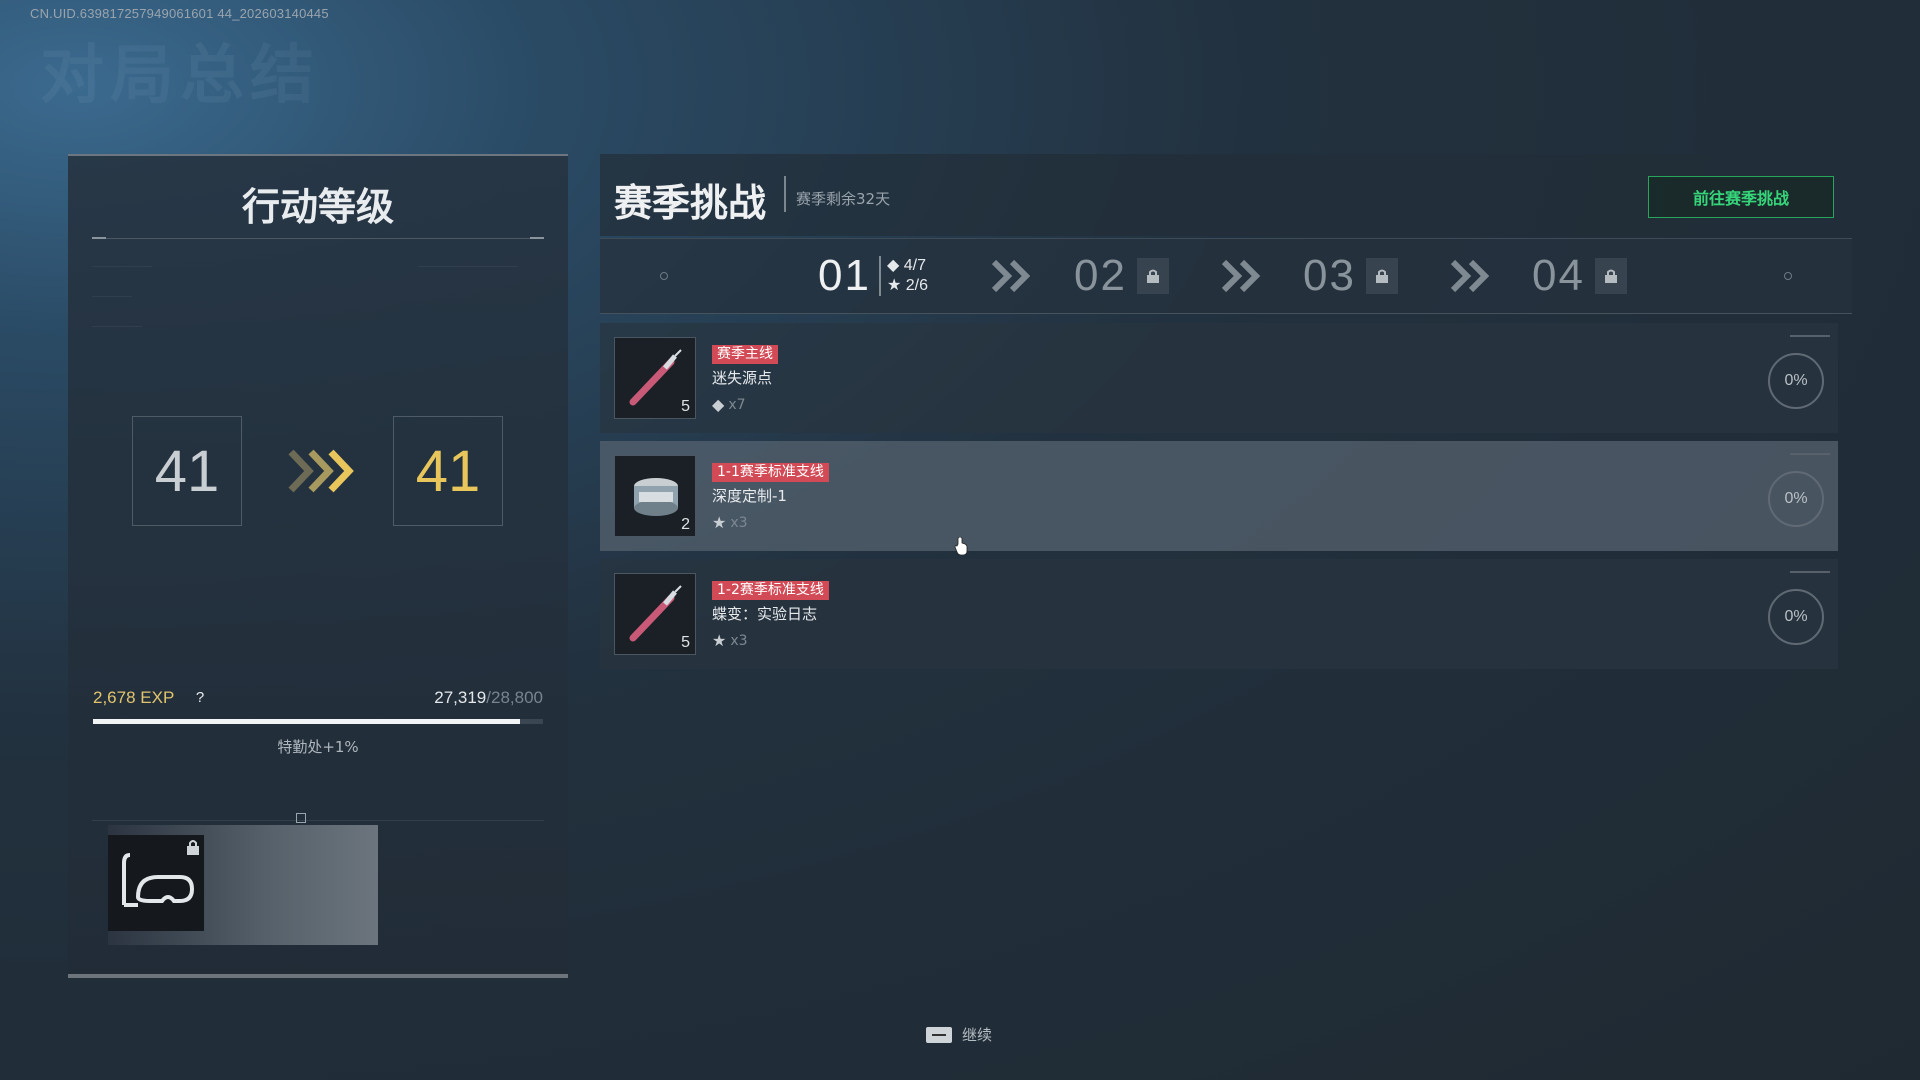 This screenshot has height=1080, width=1920. What do you see at coordinates (156, 883) in the screenshot?
I see `reward-item` at bounding box center [156, 883].